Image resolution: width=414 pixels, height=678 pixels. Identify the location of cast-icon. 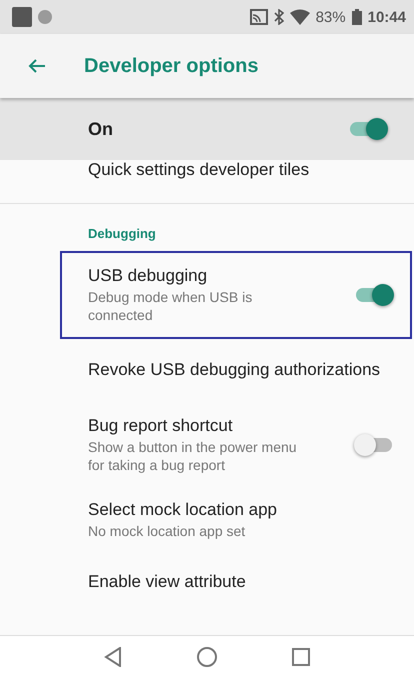
(259, 17).